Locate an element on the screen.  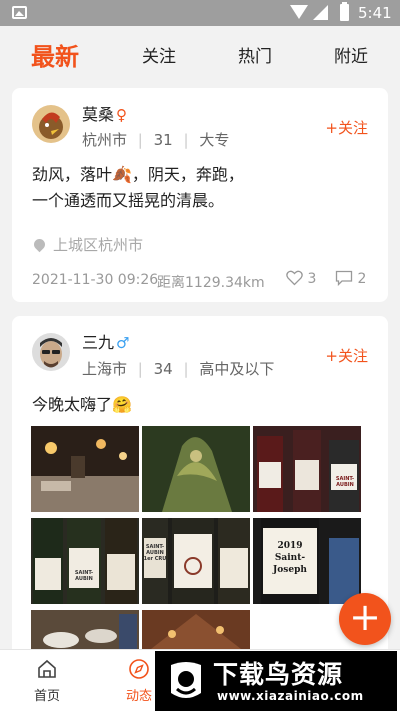
tab-latest: 最新 is located at coordinates (55, 57).